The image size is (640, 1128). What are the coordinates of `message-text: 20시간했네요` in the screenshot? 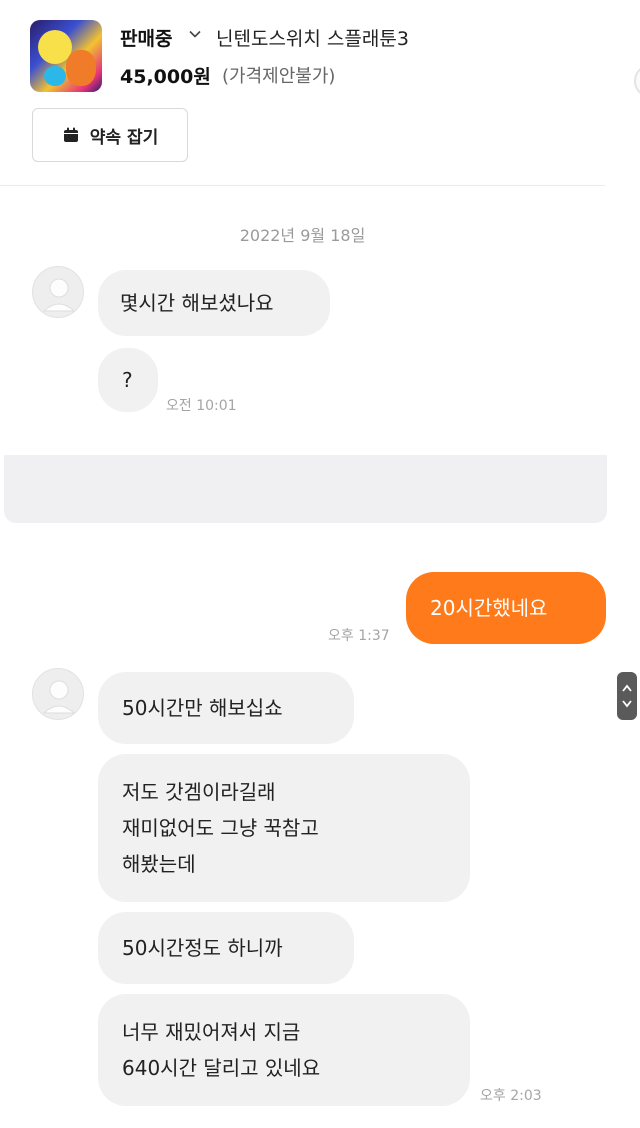 It's located at (489, 608).